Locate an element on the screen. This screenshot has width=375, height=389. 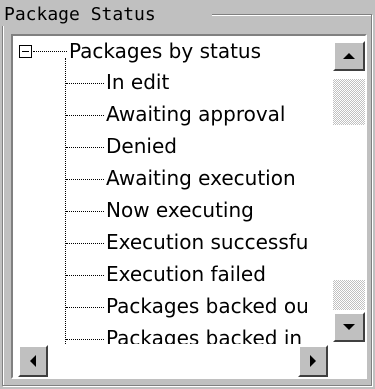
scroll-down-button is located at coordinates (349, 327).